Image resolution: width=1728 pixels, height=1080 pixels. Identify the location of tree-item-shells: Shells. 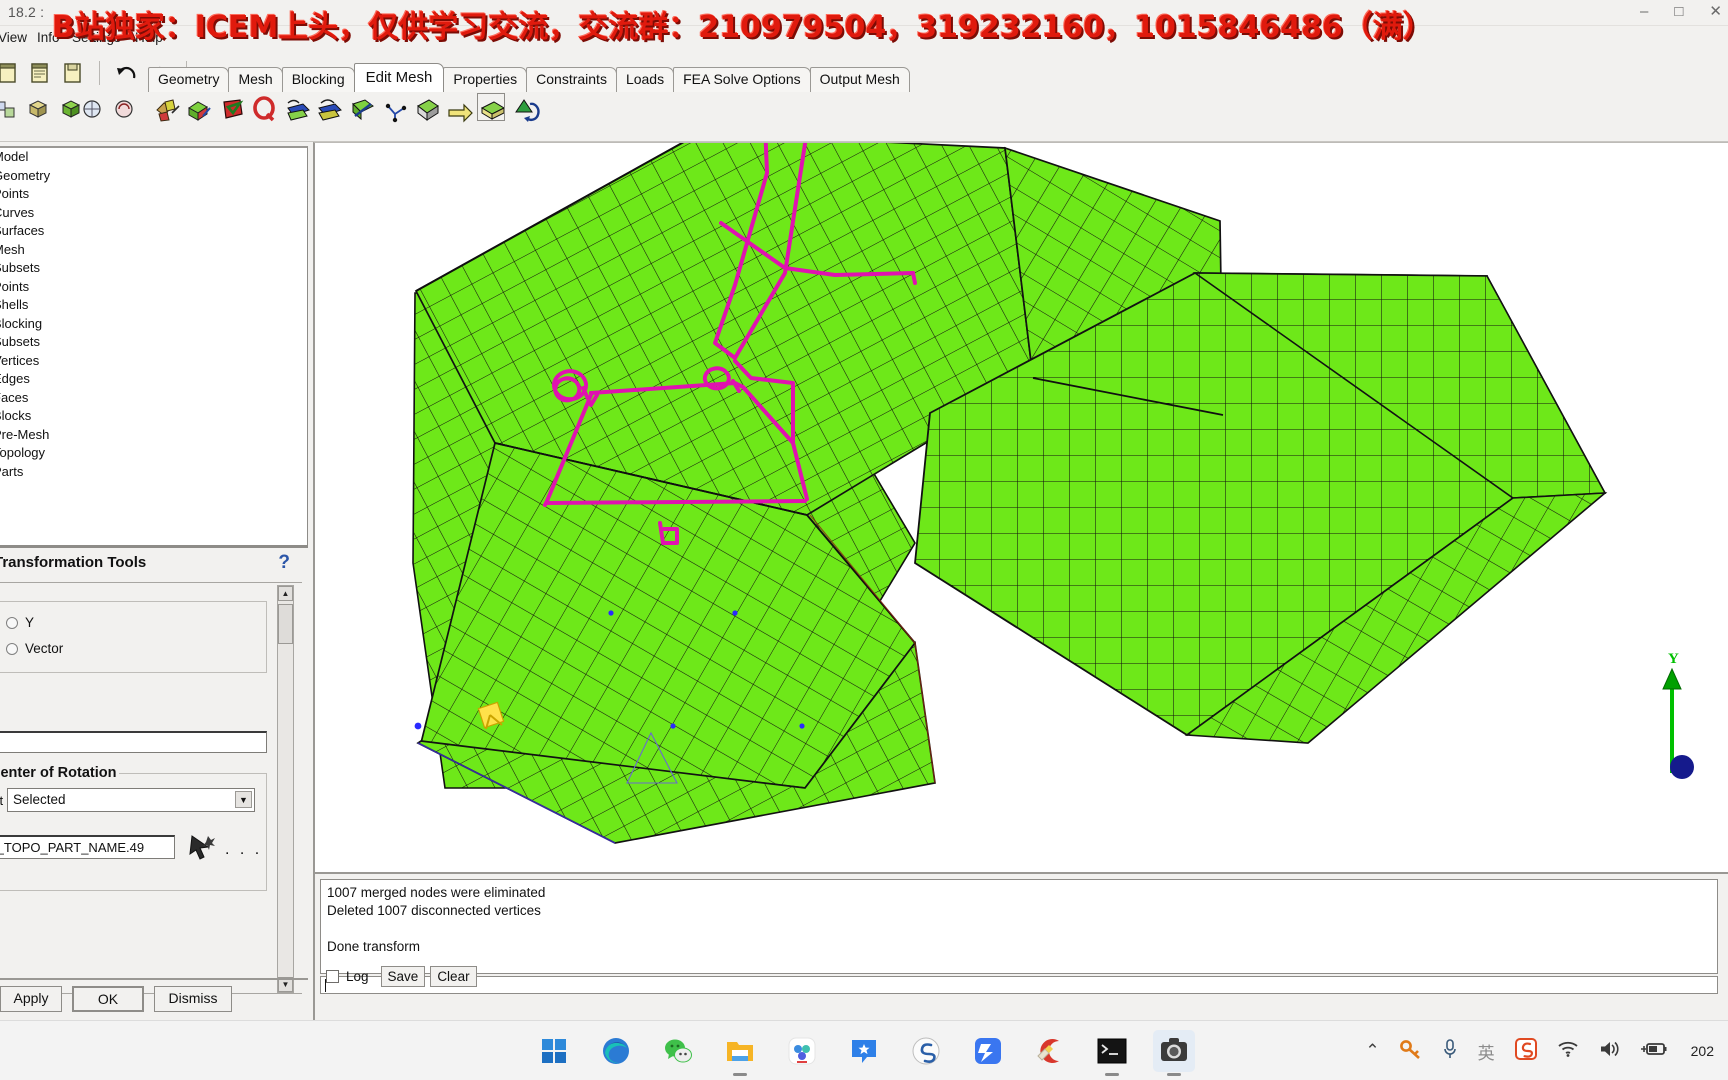
(153, 305).